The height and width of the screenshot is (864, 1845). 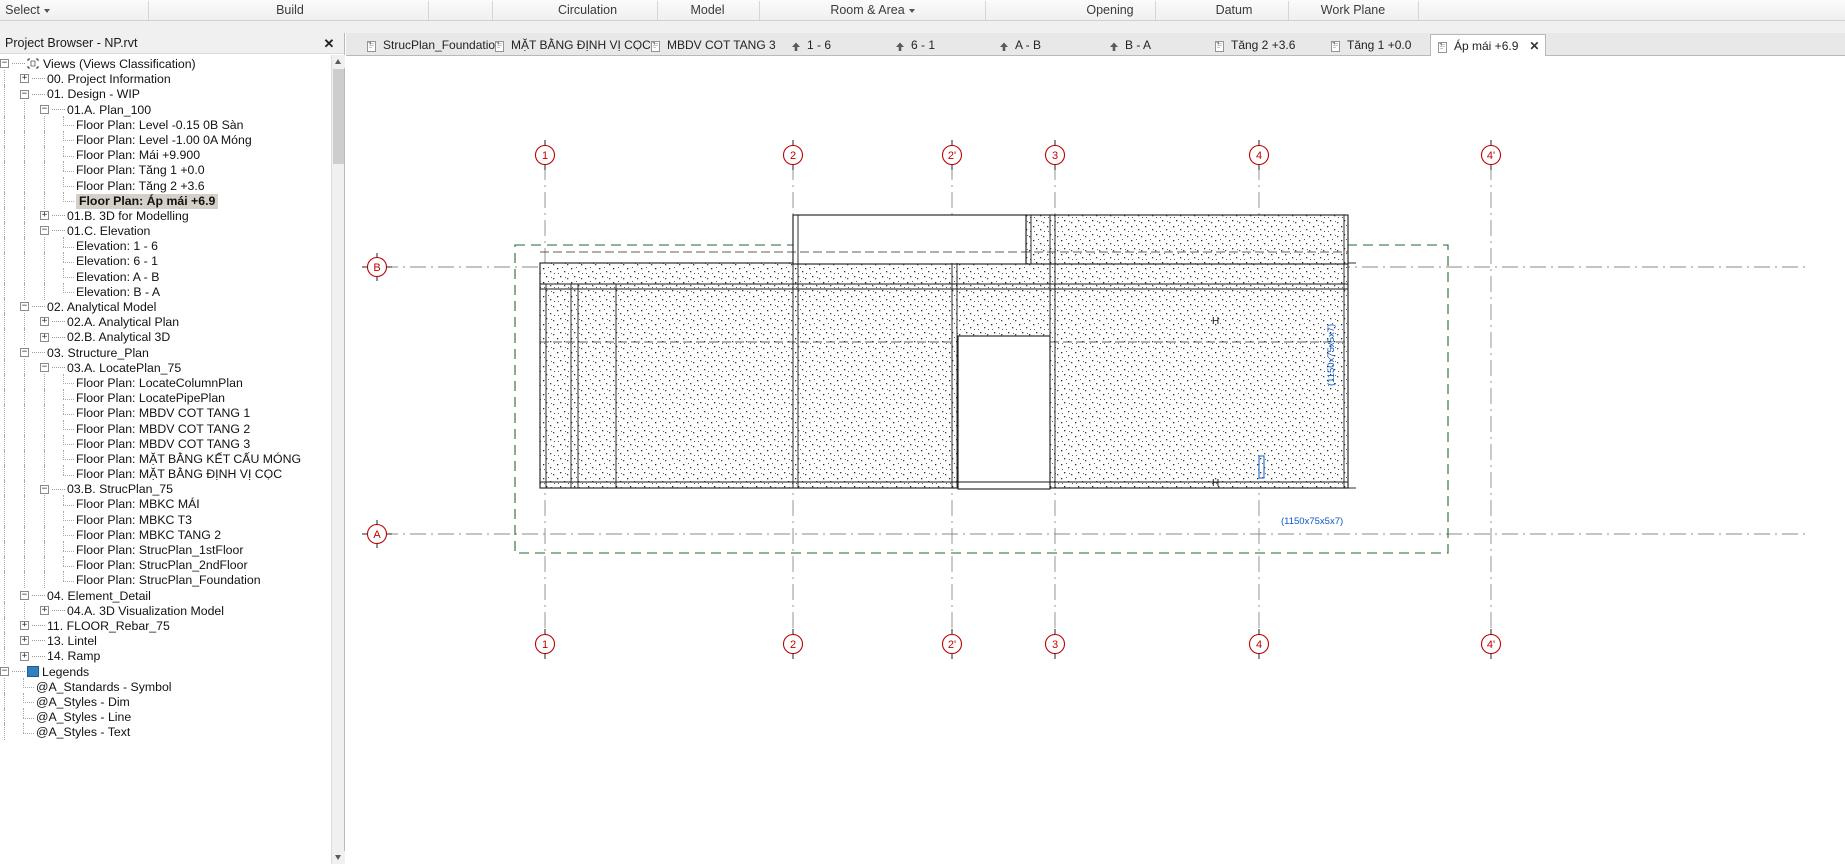 I want to click on tree-item: − Legends, so click(x=165, y=672).